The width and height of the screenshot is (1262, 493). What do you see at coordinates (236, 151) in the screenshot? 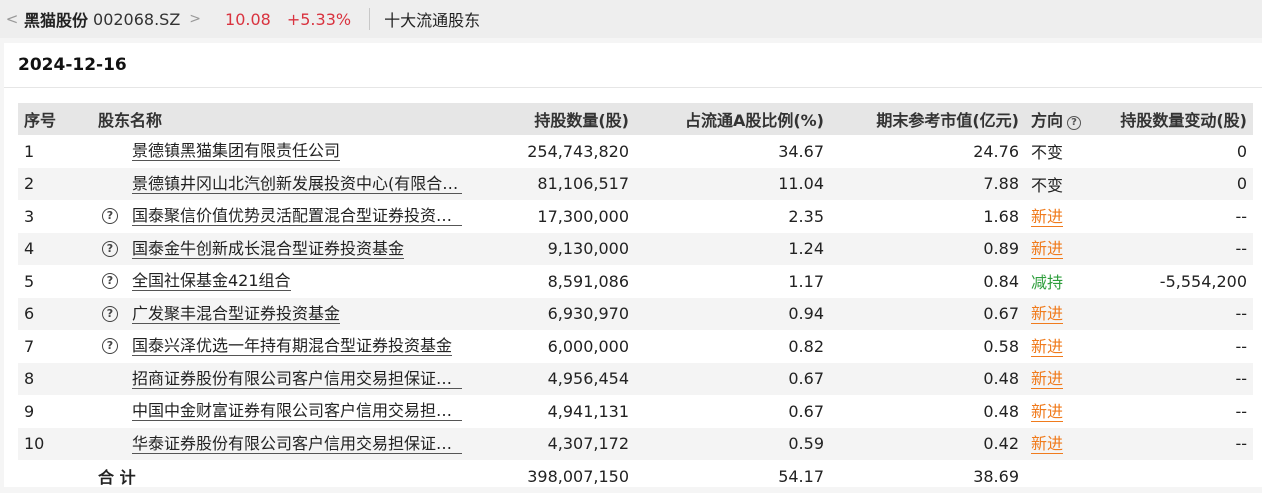
I see `holder-name-link: 景德镇黑猫集团有限责任公司` at bounding box center [236, 151].